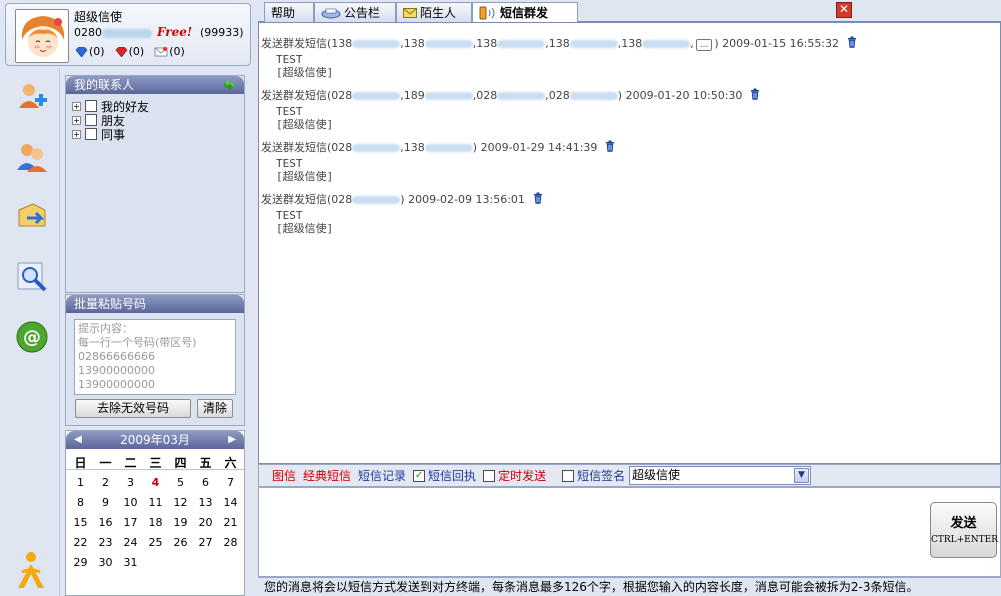  What do you see at coordinates (105, 563) in the screenshot?
I see `calendar-day: 30` at bounding box center [105, 563].